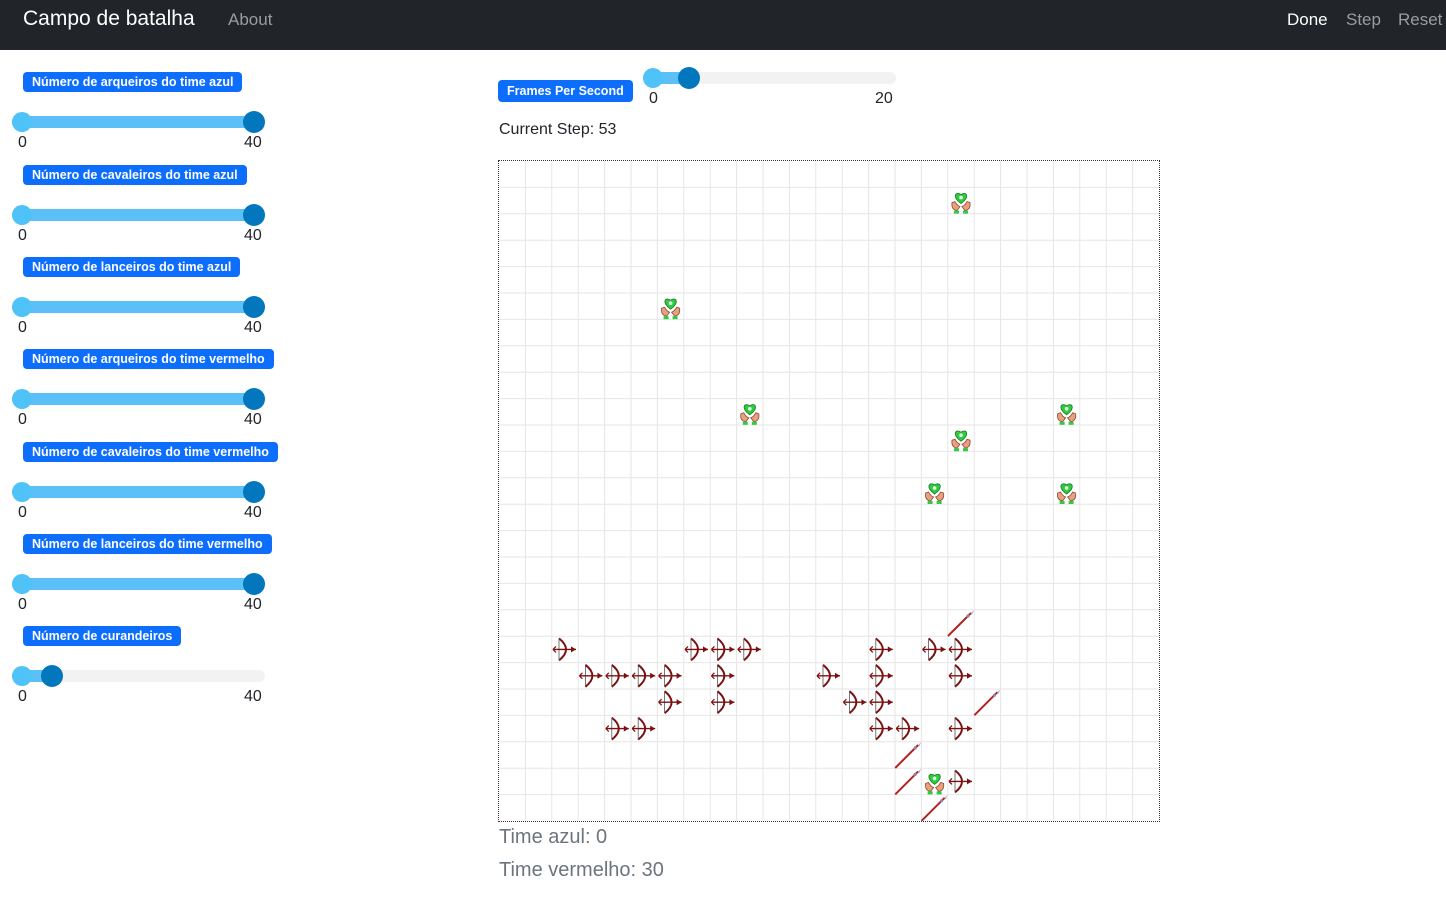  What do you see at coordinates (1420, 20) in the screenshot?
I see `reset-button: Reset` at bounding box center [1420, 20].